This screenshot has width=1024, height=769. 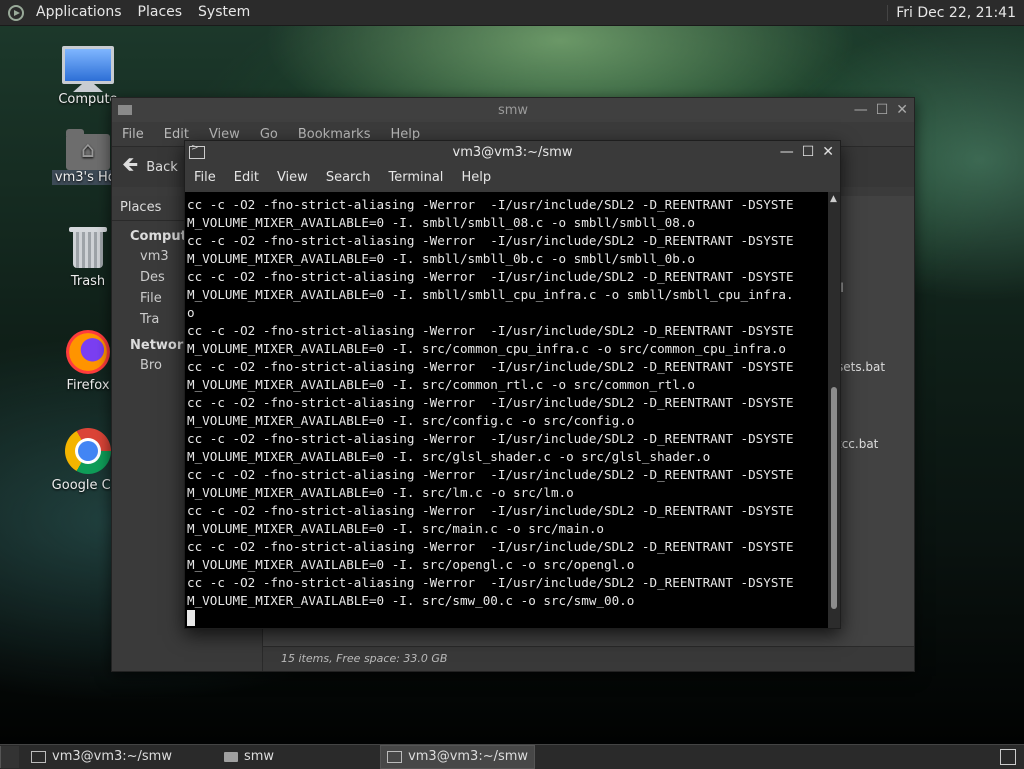 What do you see at coordinates (512, 177) in the screenshot?
I see `terminal-menubar: File Edit View Search Terminal Help` at bounding box center [512, 177].